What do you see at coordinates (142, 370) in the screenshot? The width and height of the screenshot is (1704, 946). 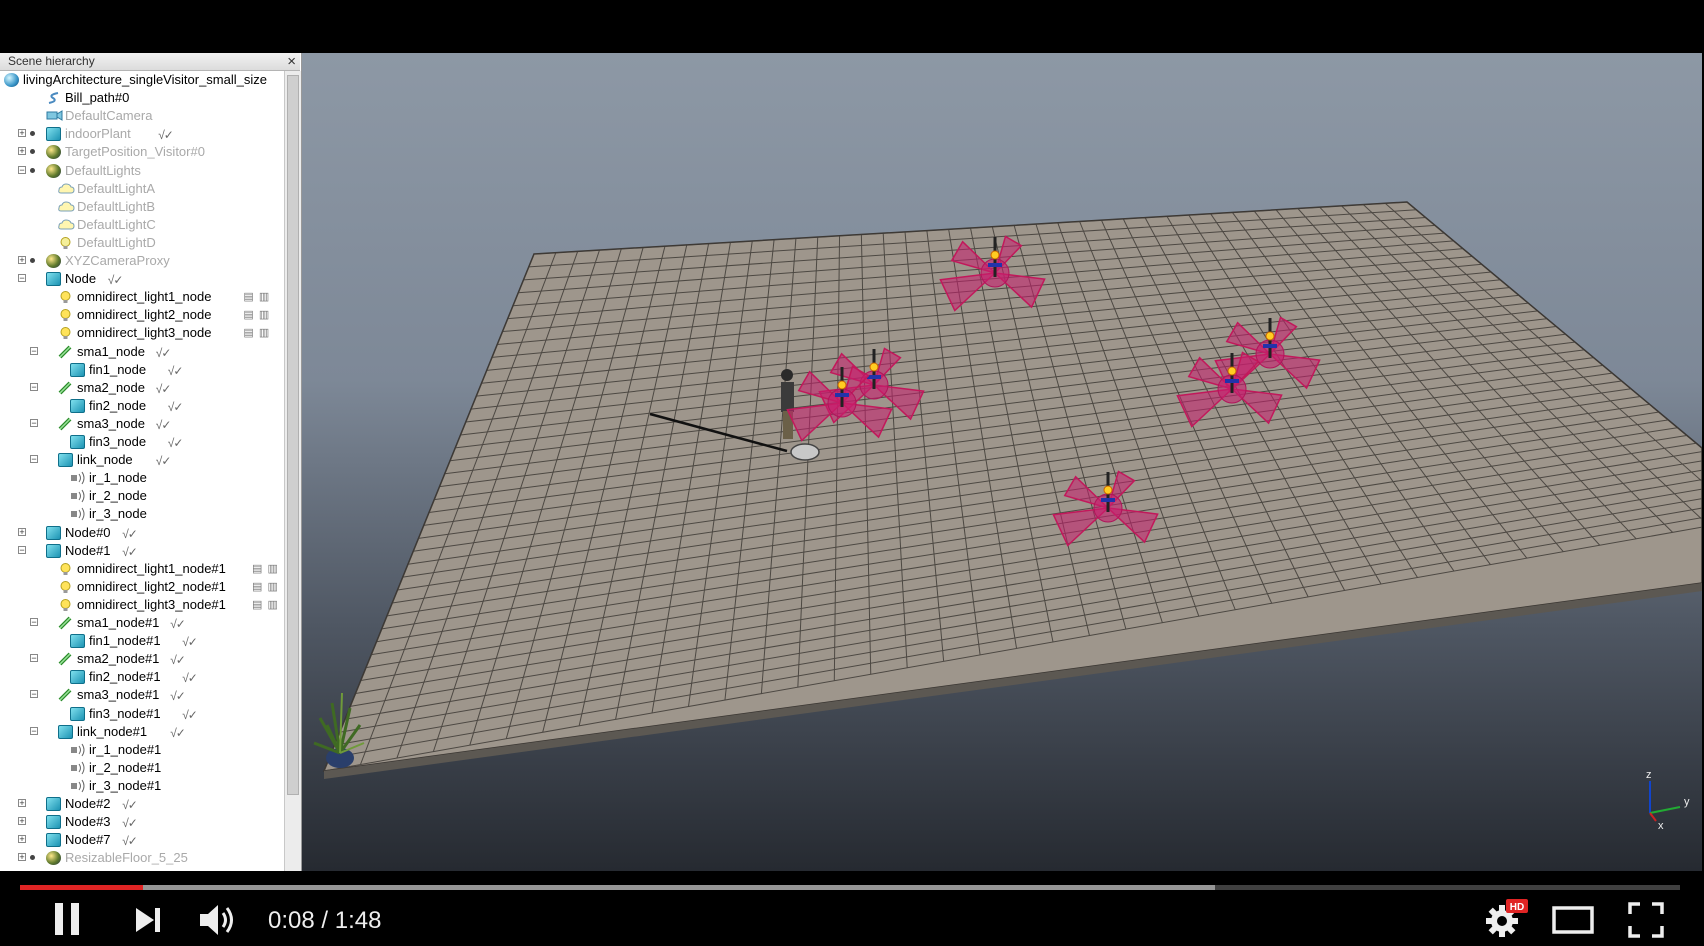 I see `tree-item: fin1_node √✓` at bounding box center [142, 370].